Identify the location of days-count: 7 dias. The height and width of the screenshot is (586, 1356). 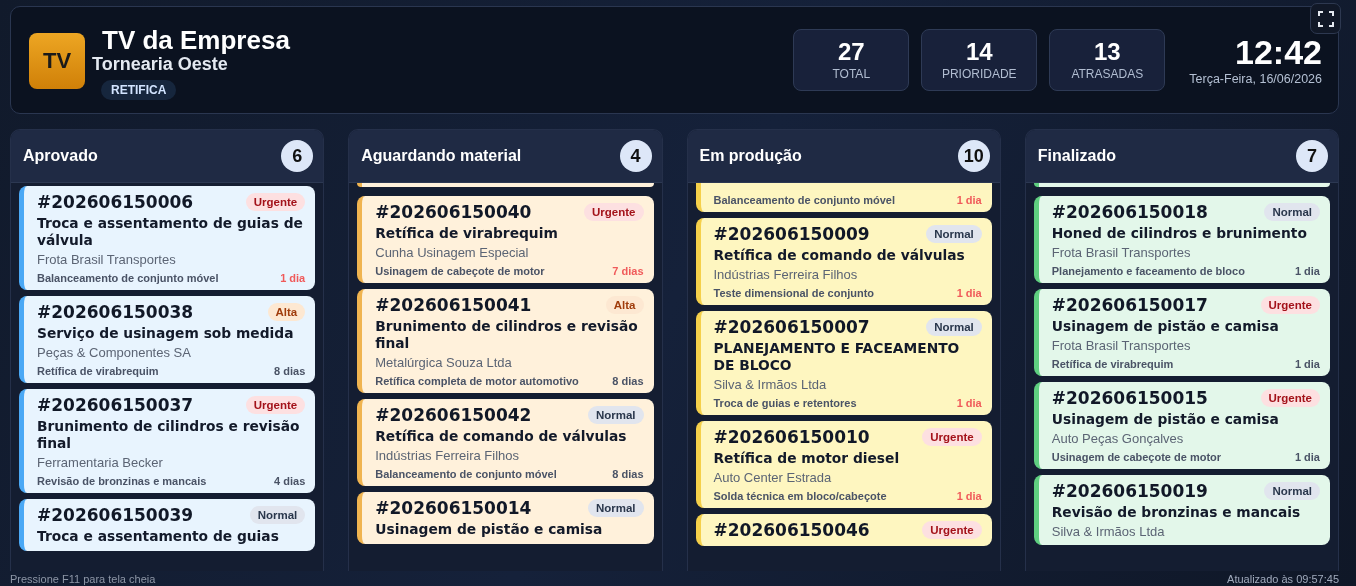
(628, 271).